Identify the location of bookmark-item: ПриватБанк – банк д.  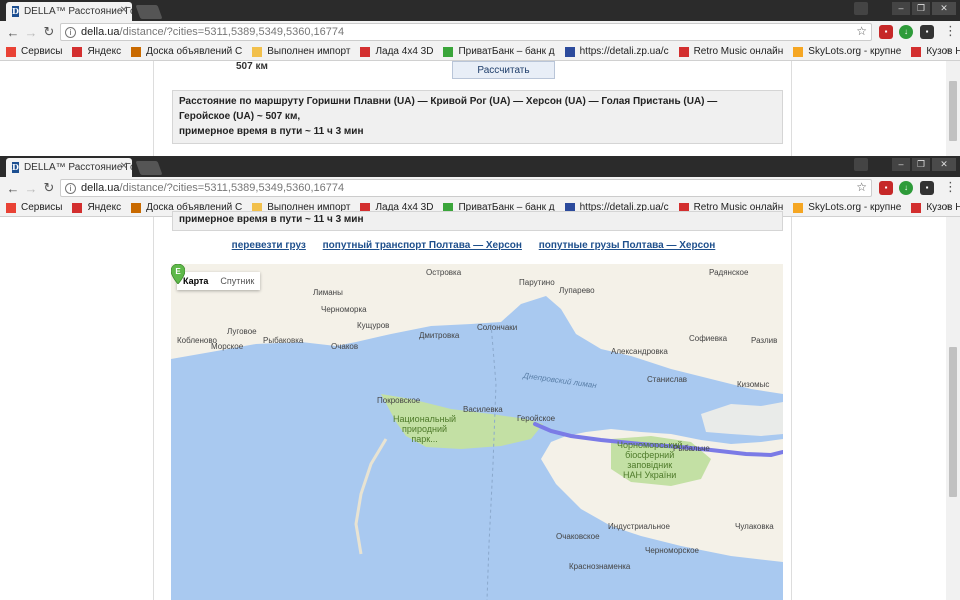
(499, 51).